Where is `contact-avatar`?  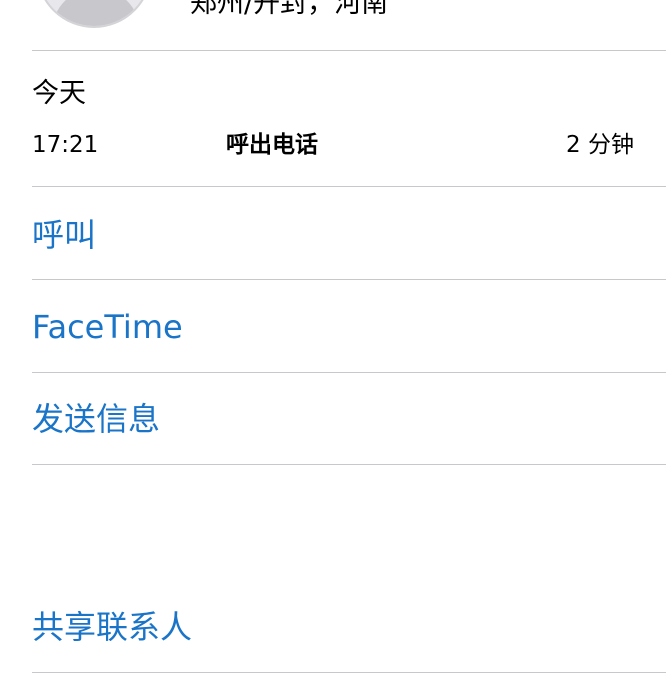 contact-avatar is located at coordinates (94, 14).